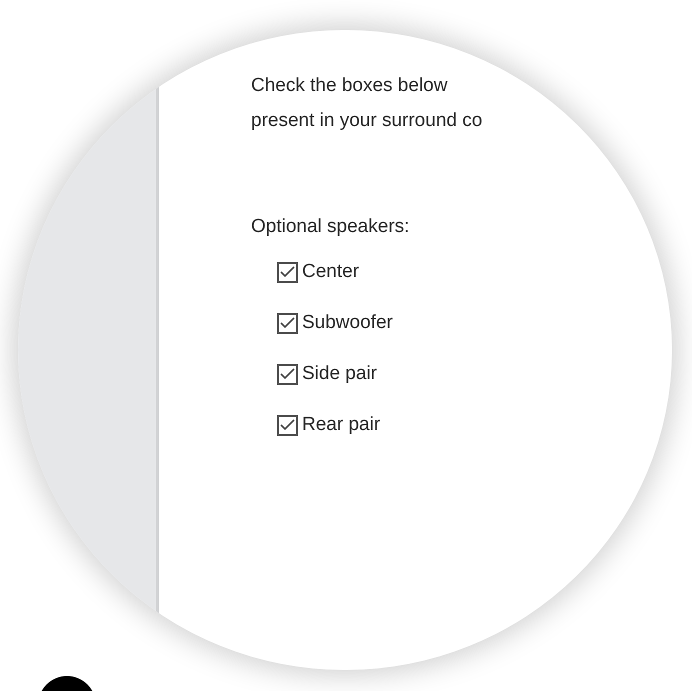 The width and height of the screenshot is (692, 691). I want to click on speaker-label: Side pair, so click(339, 374).